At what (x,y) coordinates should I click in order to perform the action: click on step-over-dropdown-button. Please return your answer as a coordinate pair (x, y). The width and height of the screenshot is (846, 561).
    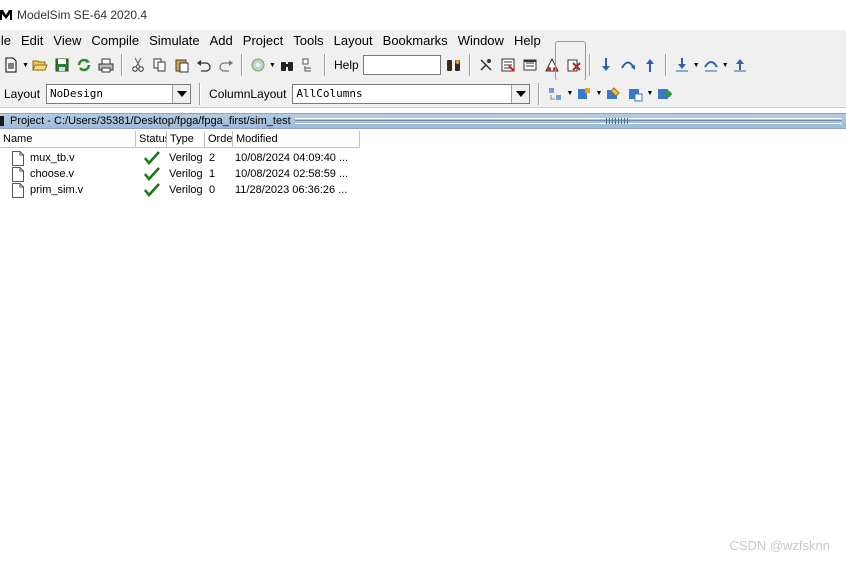
    Looking at the image, I should click on (711, 65).